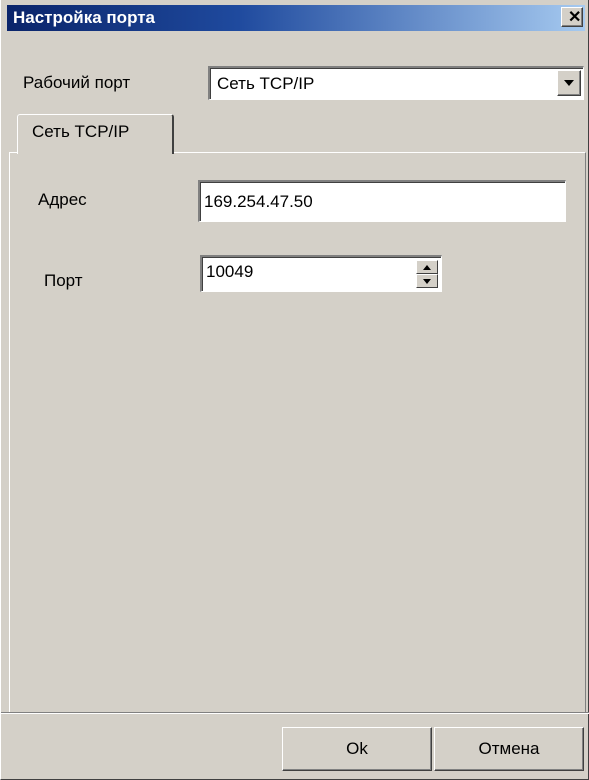 The image size is (589, 780). What do you see at coordinates (382, 201) in the screenshot?
I see `address-input` at bounding box center [382, 201].